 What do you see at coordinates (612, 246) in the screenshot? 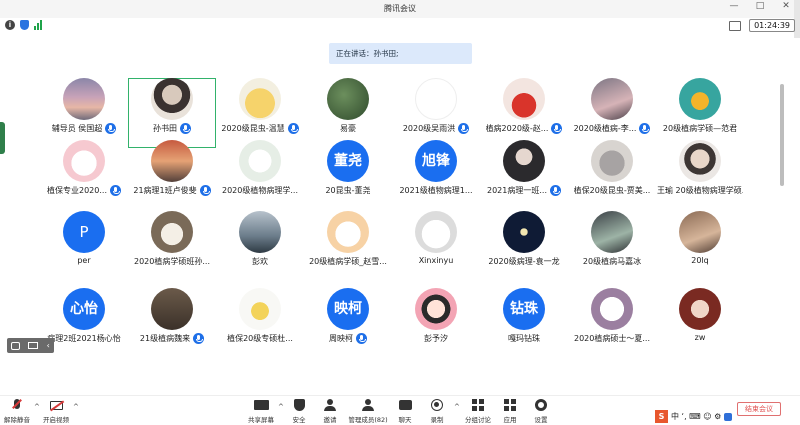
I see `participant-tile: 20级植病马嘉冰` at bounding box center [612, 246].